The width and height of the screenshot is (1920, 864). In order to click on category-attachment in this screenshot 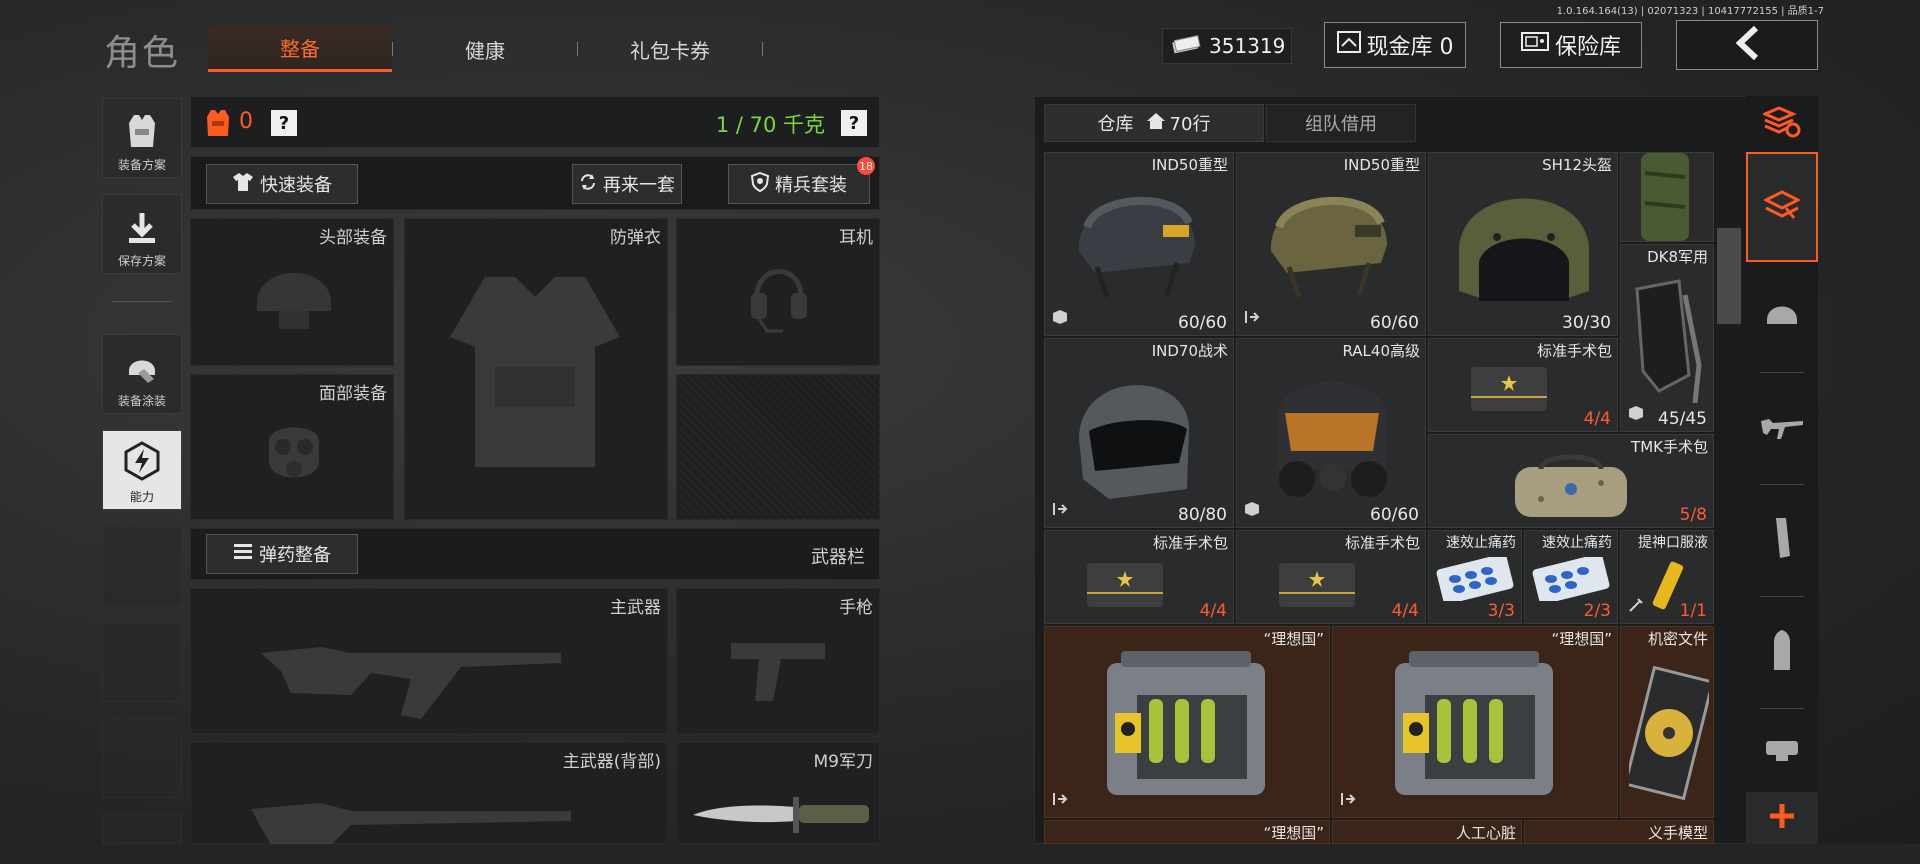, I will do `click(1782, 750)`.